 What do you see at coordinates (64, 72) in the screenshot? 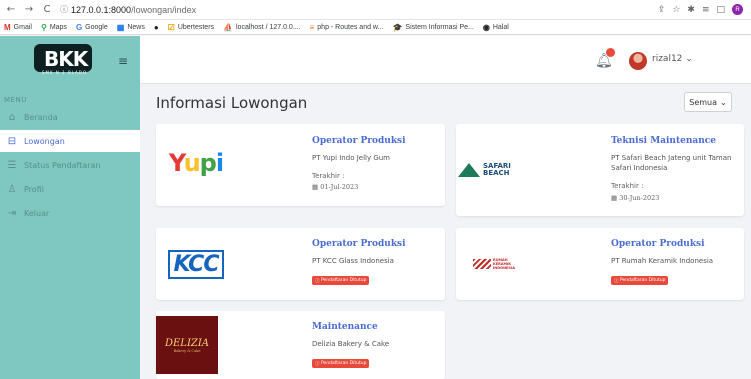
I see `logo-subtitle: SMK N 1 BLADO` at bounding box center [64, 72].